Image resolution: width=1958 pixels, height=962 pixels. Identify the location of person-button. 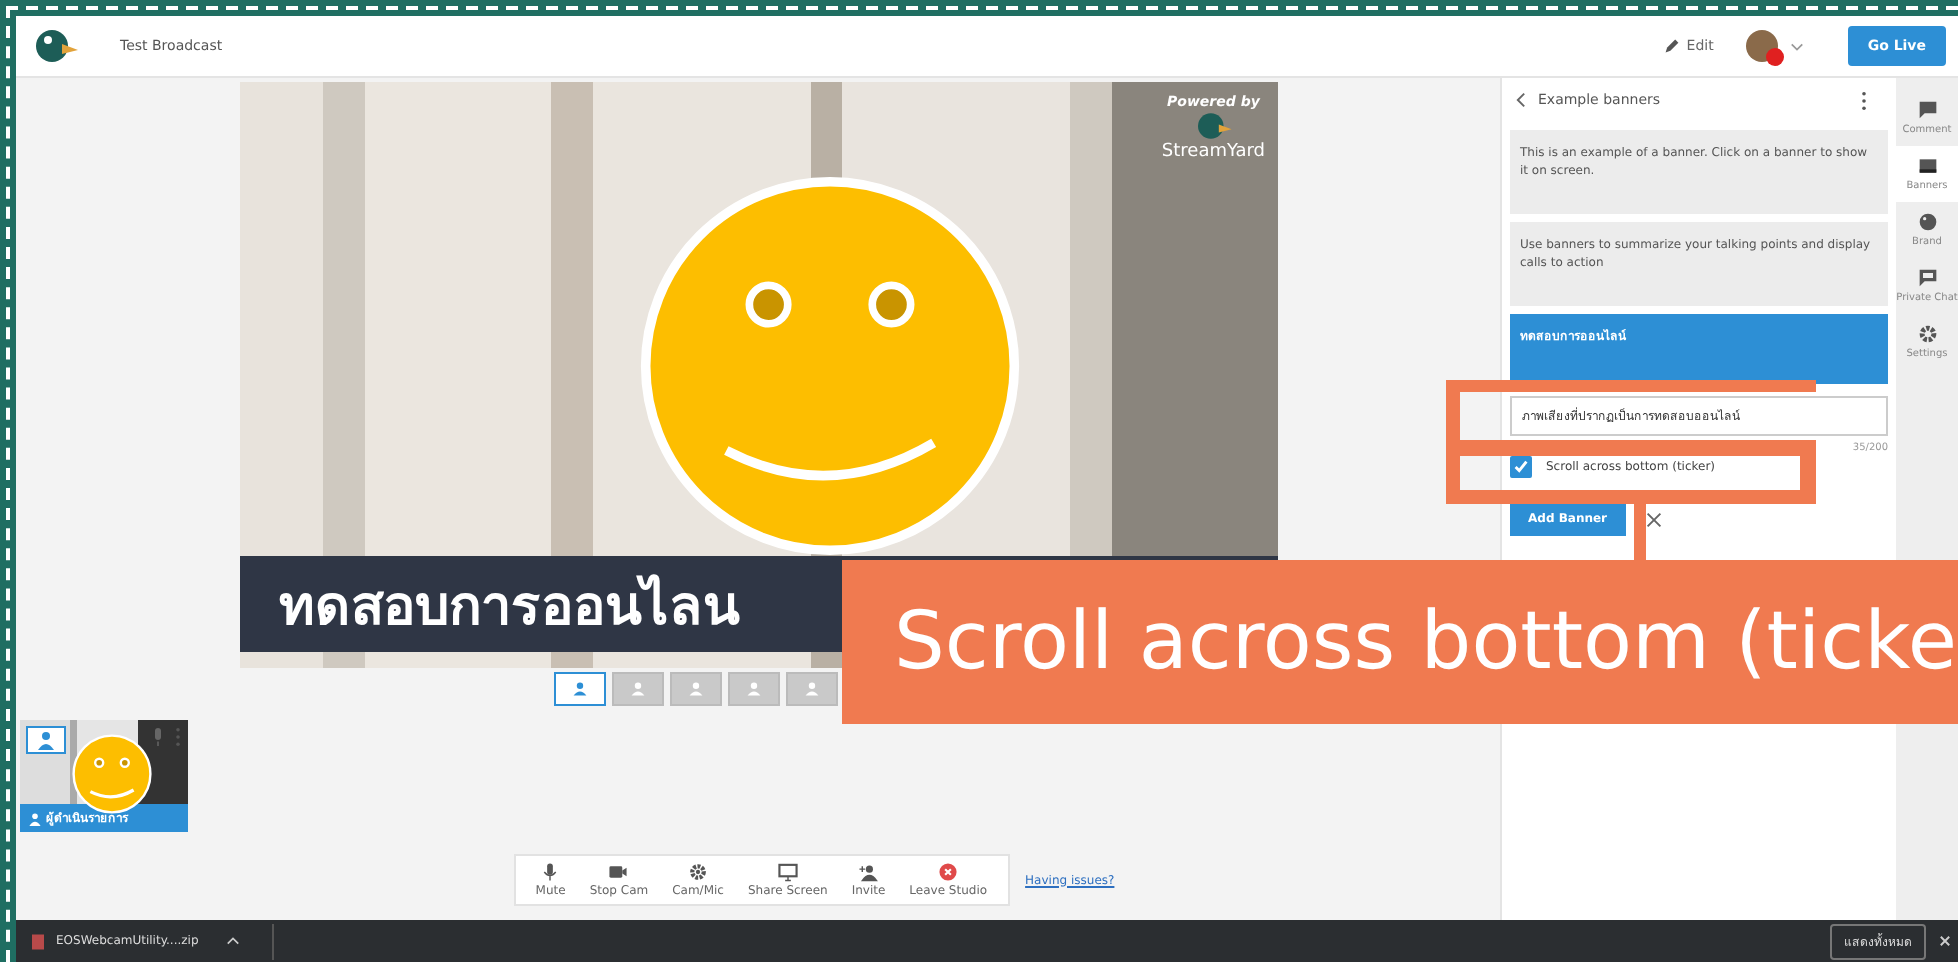
(46, 740).